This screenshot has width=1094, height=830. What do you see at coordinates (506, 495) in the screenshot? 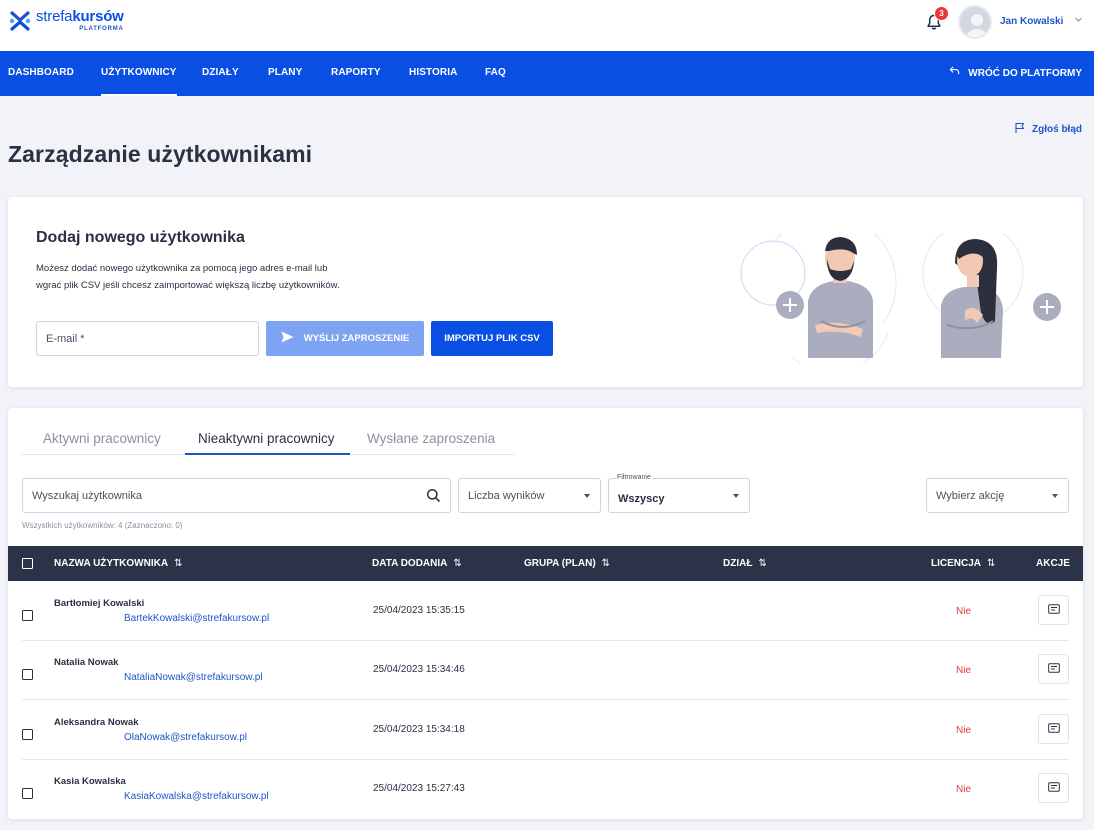
I see `results-count-placeholder: Liczba wyników` at bounding box center [506, 495].